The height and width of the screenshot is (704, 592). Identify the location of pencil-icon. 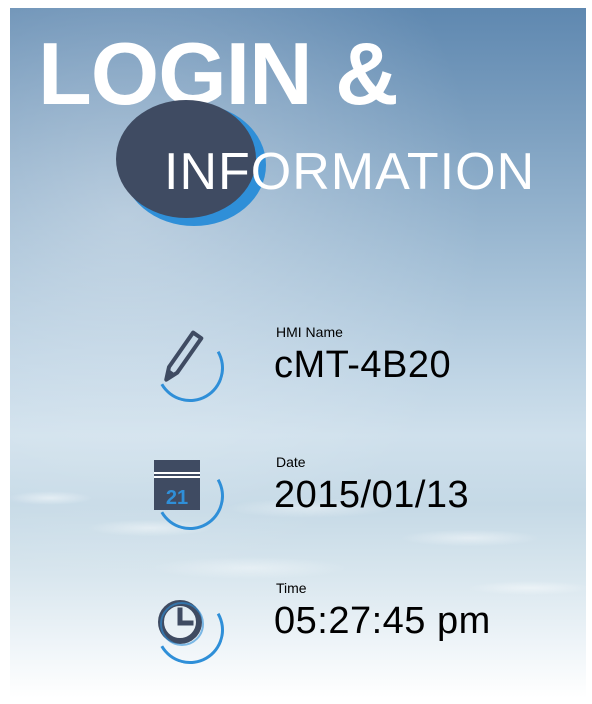
(189, 362).